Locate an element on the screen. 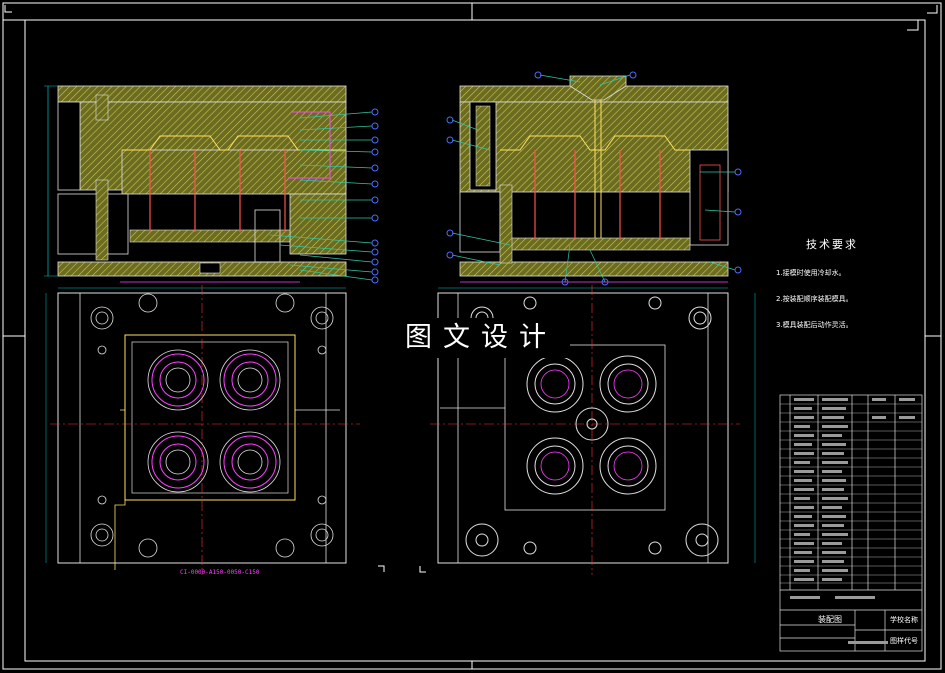 This screenshot has height=673, width=945. section-view-left is located at coordinates (211, 184).